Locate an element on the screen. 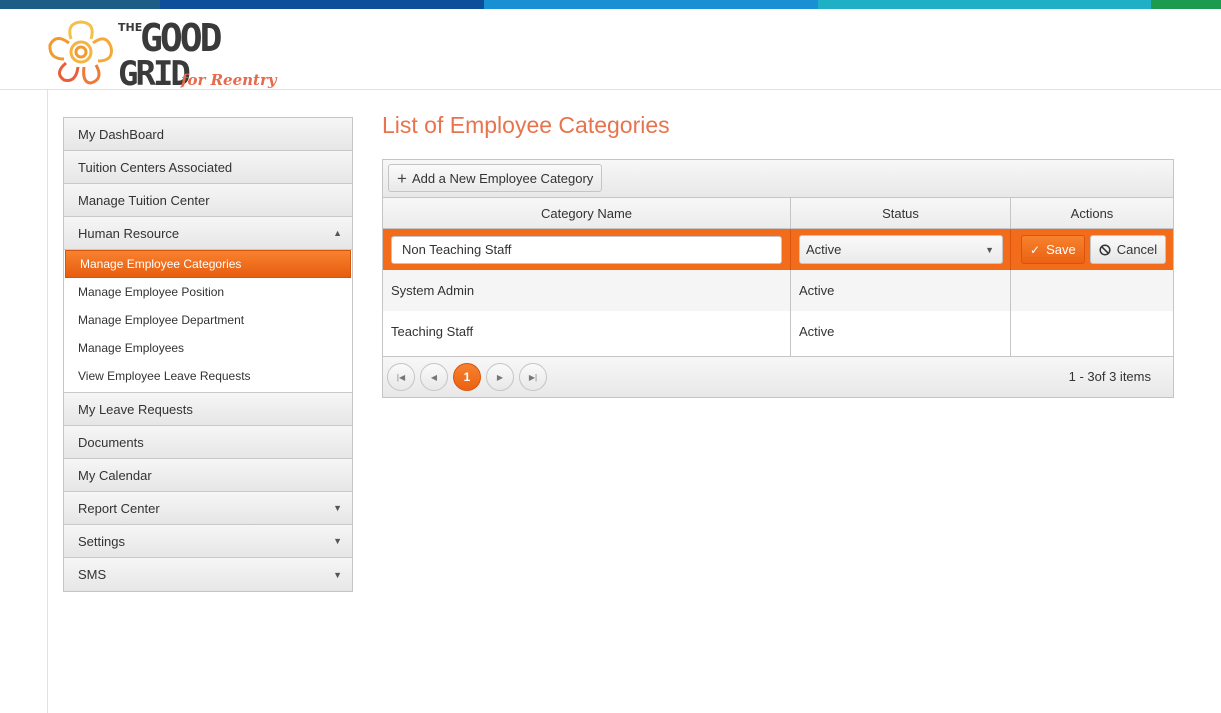 This screenshot has height=713, width=1221. sidebar-item-report-center: Report Center ▼ is located at coordinates (208, 508).